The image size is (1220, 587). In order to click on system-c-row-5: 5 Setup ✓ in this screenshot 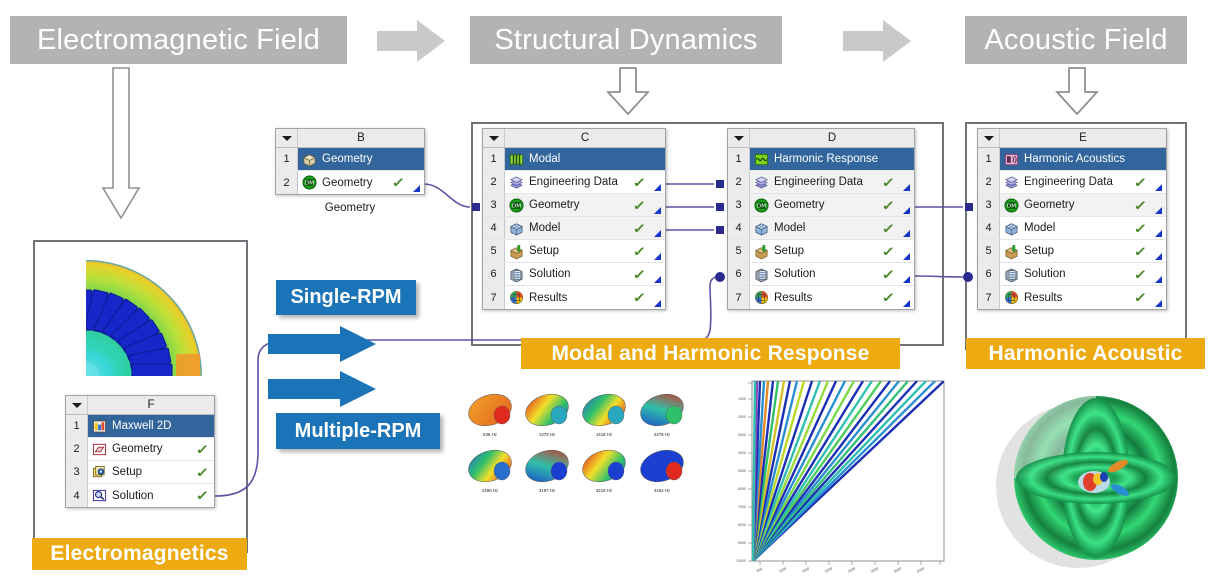, I will do `click(574, 251)`.